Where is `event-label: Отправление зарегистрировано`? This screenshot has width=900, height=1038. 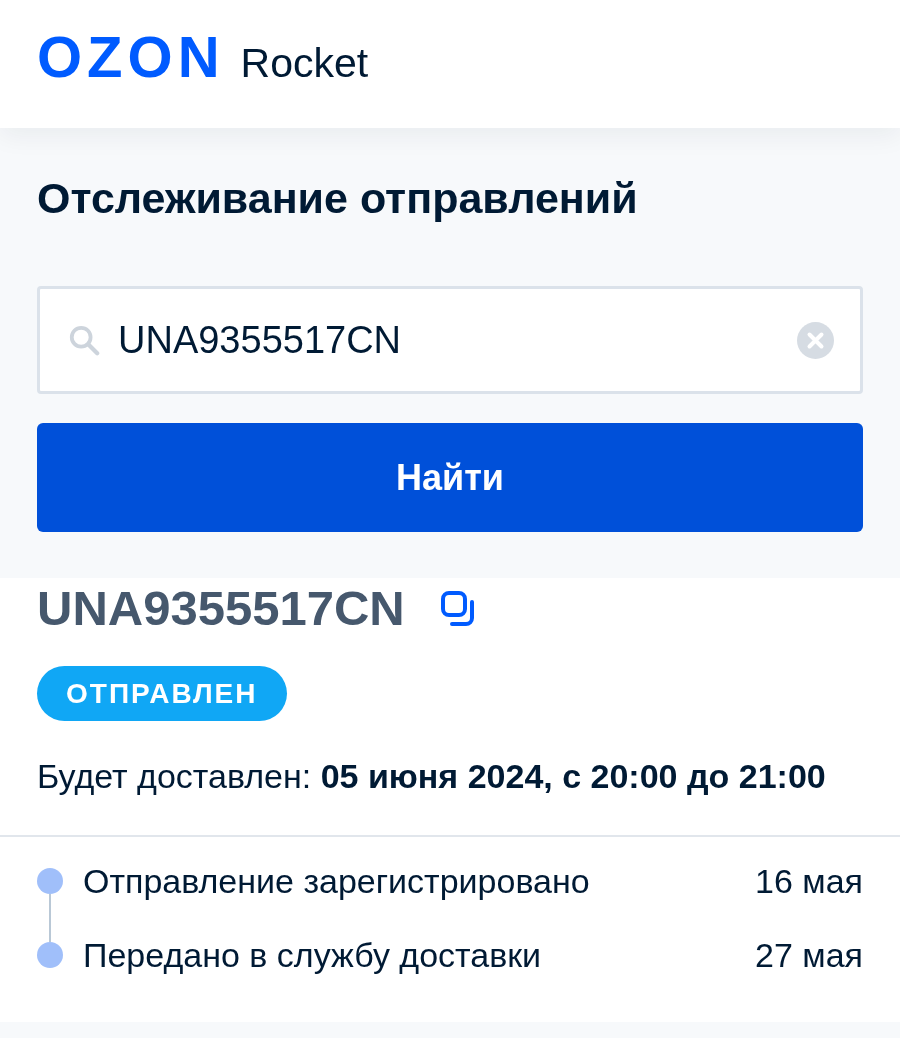
event-label: Отправление зарегистрировано is located at coordinates (337, 881).